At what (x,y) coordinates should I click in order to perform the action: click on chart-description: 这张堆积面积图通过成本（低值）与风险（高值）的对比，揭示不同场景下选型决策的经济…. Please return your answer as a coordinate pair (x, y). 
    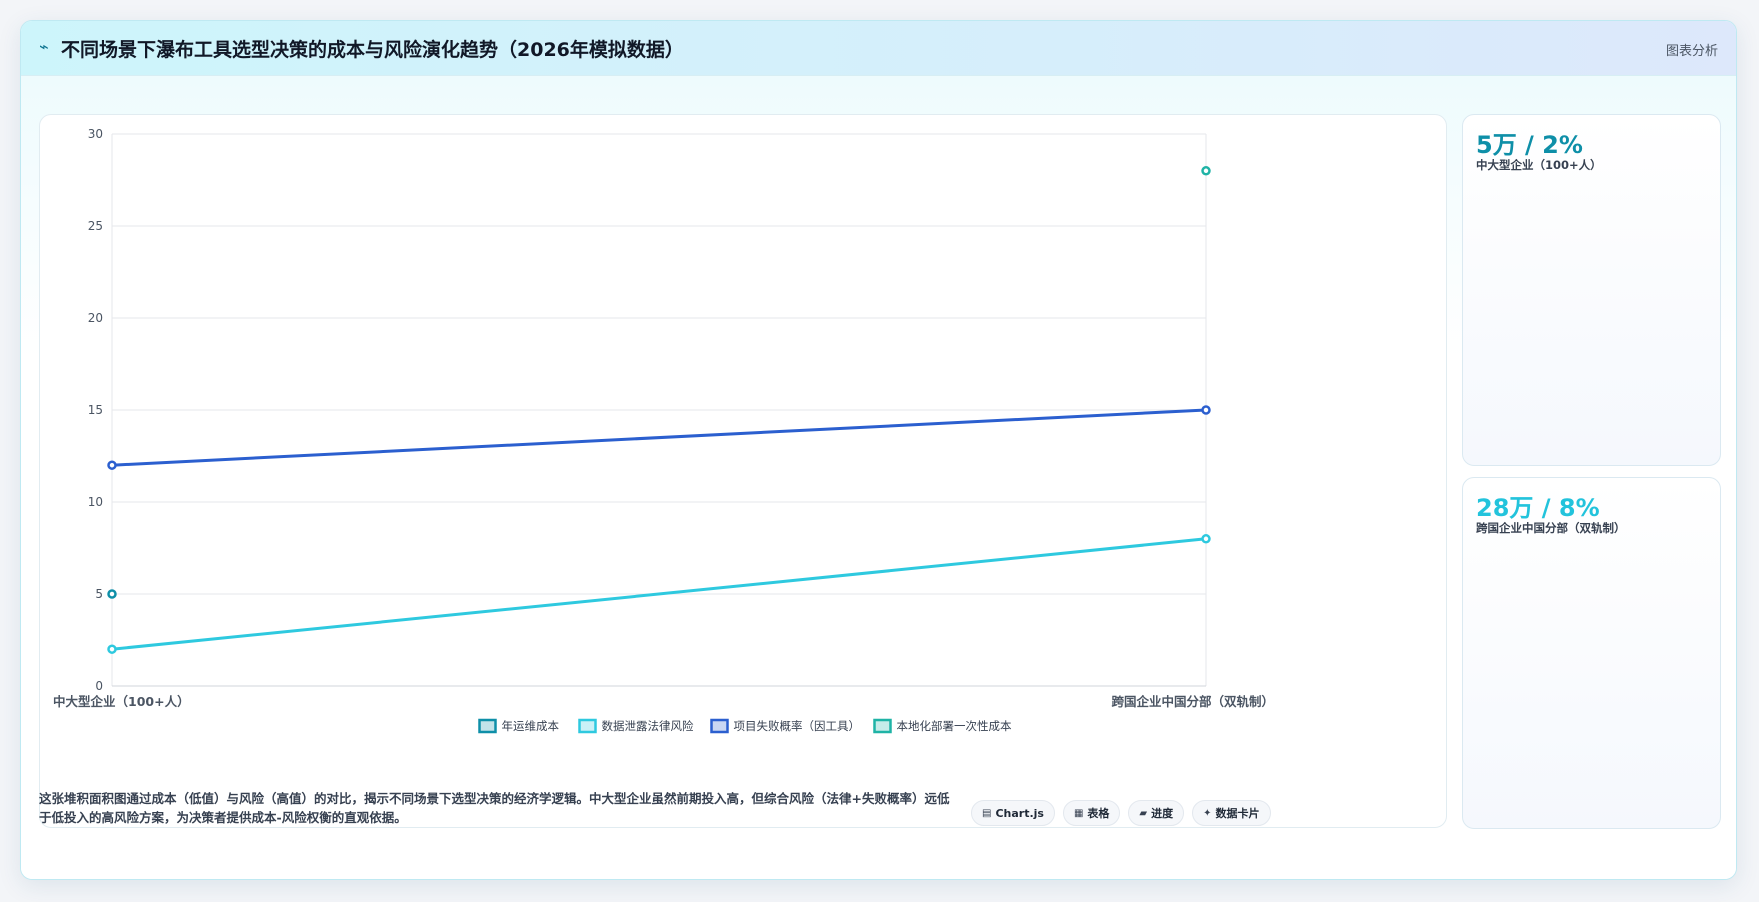
    Looking at the image, I should click on (494, 808).